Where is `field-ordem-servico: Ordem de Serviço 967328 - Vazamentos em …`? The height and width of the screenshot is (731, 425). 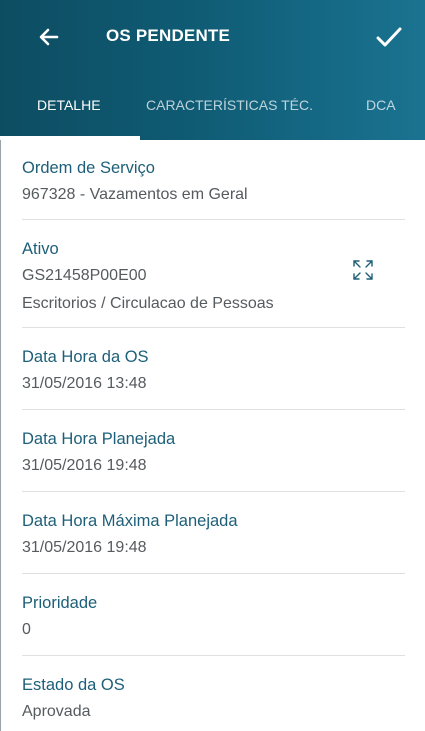
field-ordem-servico: Ordem de Serviço 967328 - Vazamentos em … is located at coordinates (213, 180).